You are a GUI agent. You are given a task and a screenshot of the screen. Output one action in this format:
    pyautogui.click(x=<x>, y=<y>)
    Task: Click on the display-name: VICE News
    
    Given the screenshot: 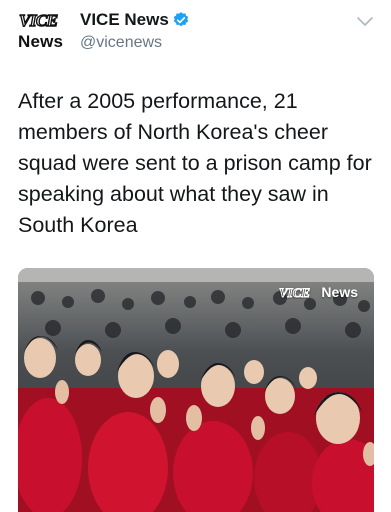 What is the action you would take?
    pyautogui.click(x=124, y=20)
    